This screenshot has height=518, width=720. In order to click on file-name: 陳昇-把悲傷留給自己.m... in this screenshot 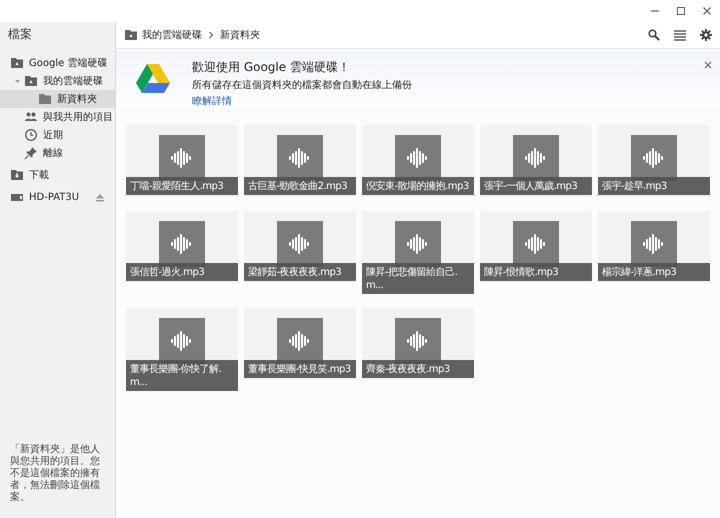, I will do `click(418, 278)`.